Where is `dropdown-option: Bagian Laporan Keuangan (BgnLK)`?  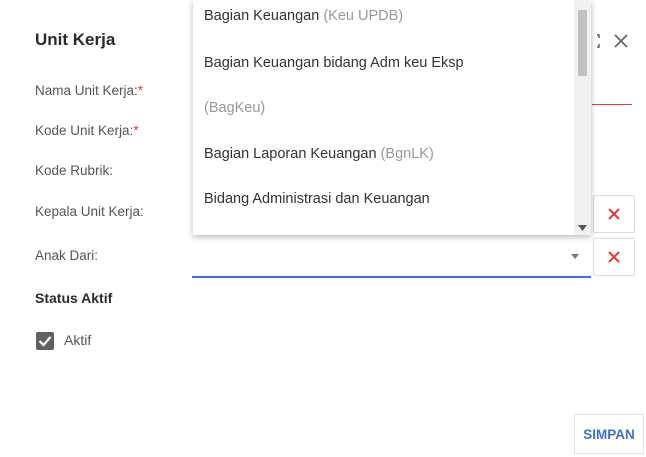
dropdown-option: Bagian Laporan Keuangan (BgnLK) is located at coordinates (319, 154).